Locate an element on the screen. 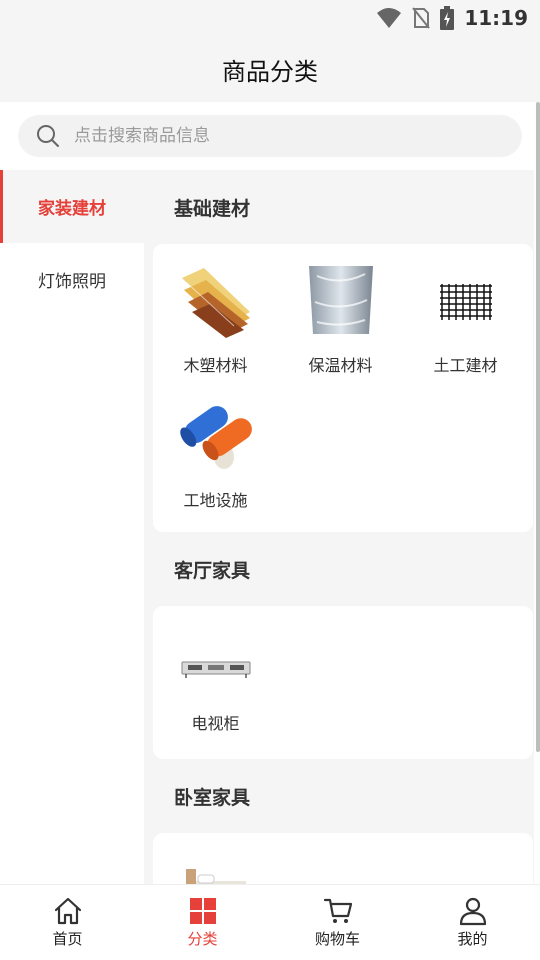 The height and width of the screenshot is (960, 540). search-bar is located at coordinates (270, 136).